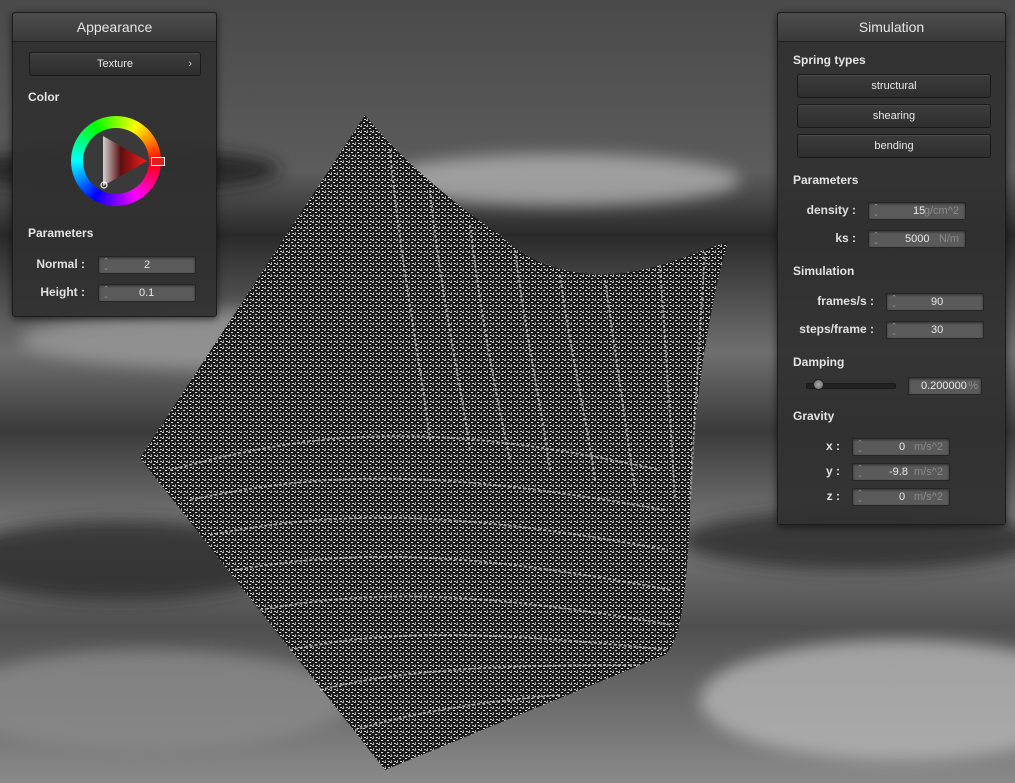 The width and height of the screenshot is (1015, 783). Describe the element at coordinates (937, 302) in the screenshot. I see `fps-value: 90` at that location.